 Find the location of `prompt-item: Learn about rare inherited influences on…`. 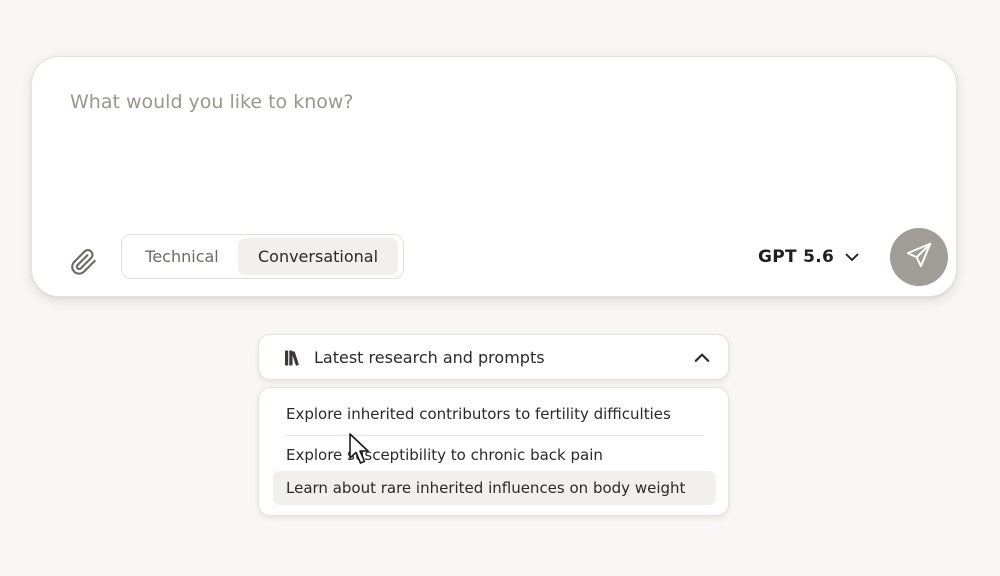

prompt-item: Learn about rare inherited influences on… is located at coordinates (494, 488).